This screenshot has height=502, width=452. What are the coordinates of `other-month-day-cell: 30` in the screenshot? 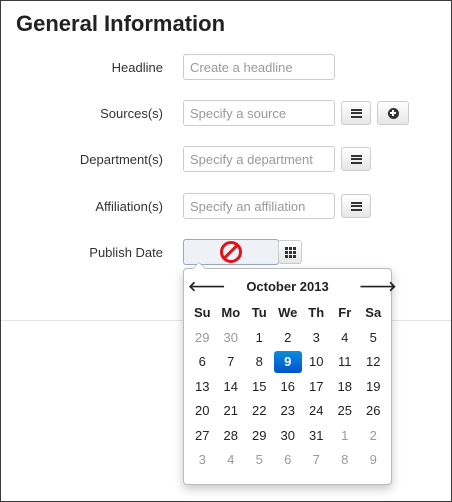 It's located at (231, 338).